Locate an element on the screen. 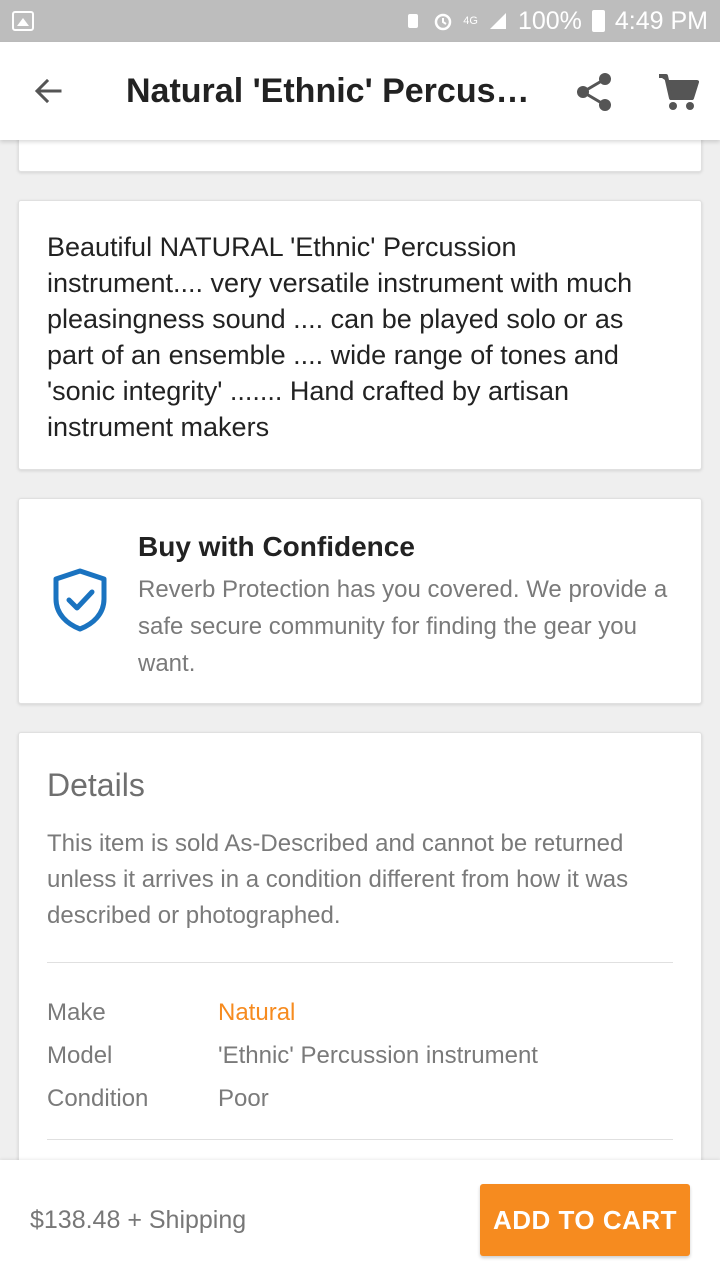 The height and width of the screenshot is (1280, 720). status-bar: 4G 100% 4:49 PM is located at coordinates (360, 21).